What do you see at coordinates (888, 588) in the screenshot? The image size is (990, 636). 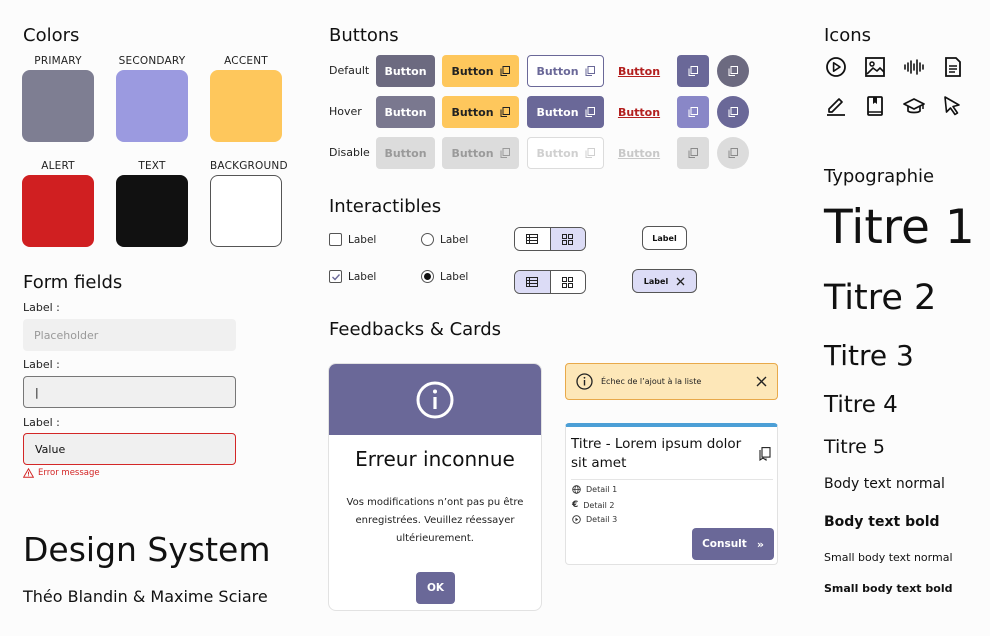 I see `typo-small-bold: Small body text bold` at bounding box center [888, 588].